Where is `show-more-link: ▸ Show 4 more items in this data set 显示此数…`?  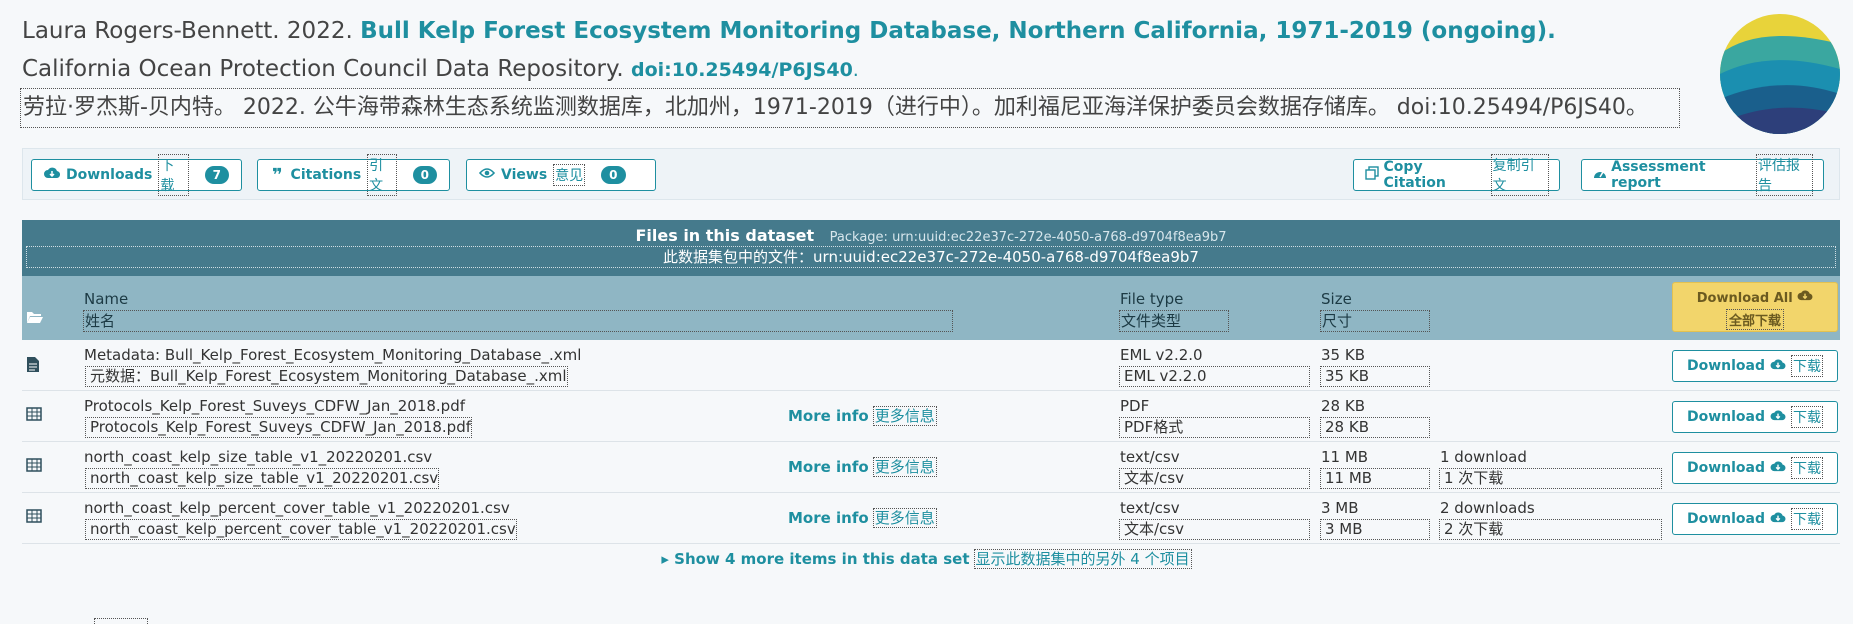 show-more-link: ▸ Show 4 more items in this data set 显示此数… is located at coordinates (926, 558).